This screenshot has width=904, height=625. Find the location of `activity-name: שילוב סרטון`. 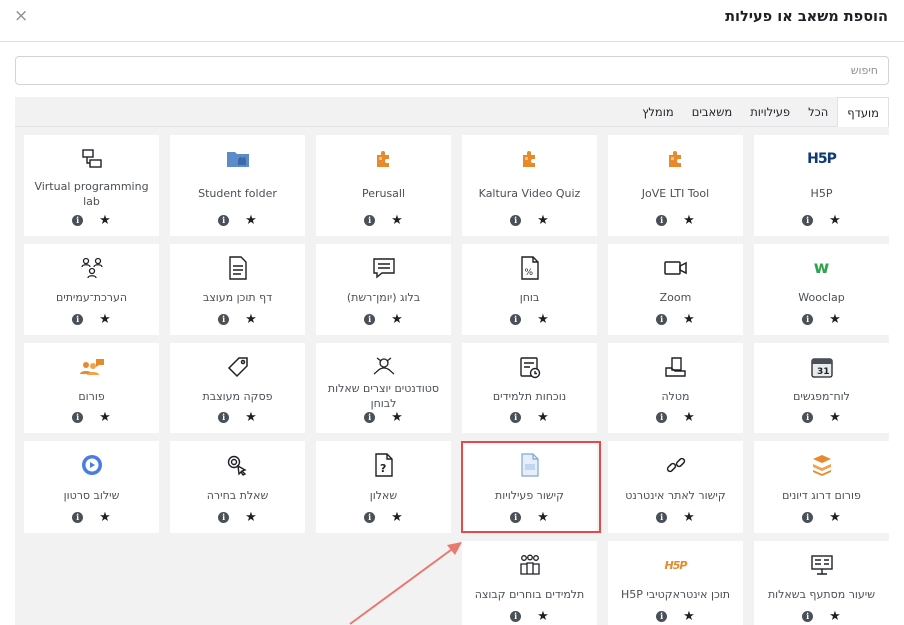

activity-name: שילוב סרטון is located at coordinates (91, 495).